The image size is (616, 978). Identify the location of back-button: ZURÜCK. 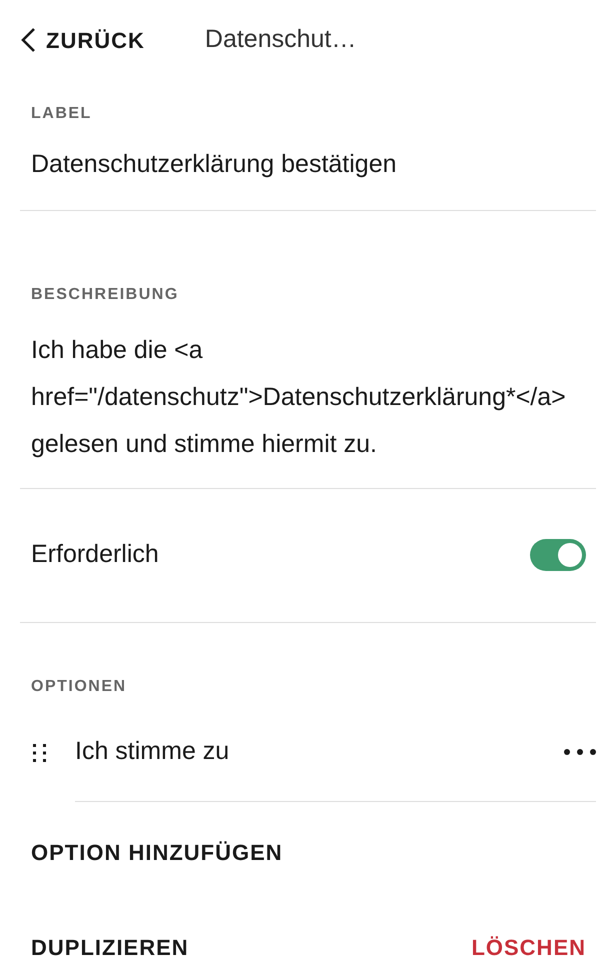
(82, 40).